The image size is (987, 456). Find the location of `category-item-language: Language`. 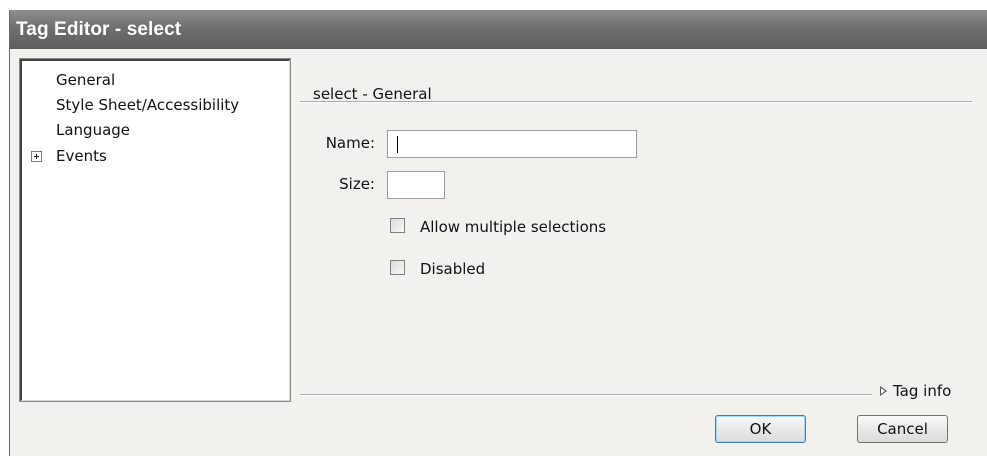

category-item-language: Language is located at coordinates (93, 130).